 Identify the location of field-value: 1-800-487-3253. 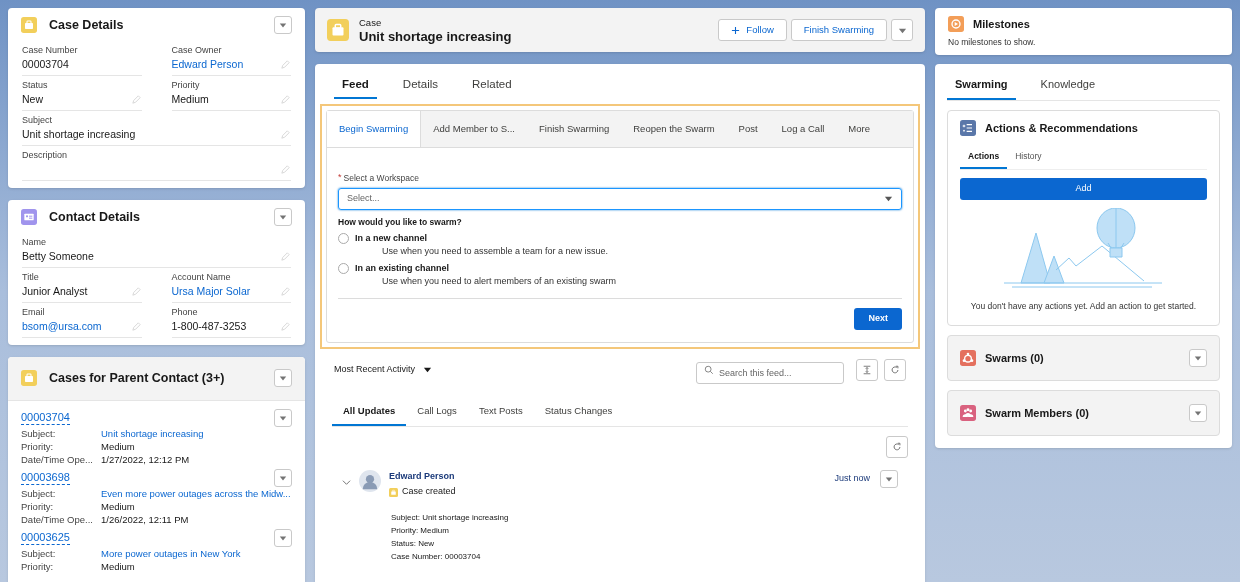
(209, 326).